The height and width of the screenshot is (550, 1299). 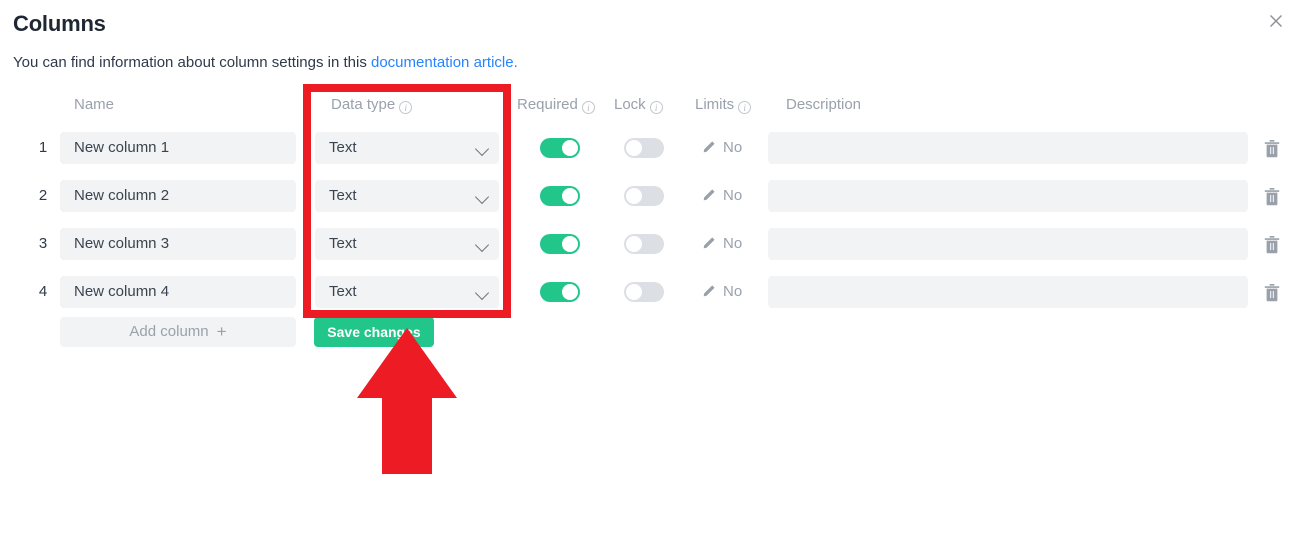 What do you see at coordinates (630, 104) in the screenshot?
I see `header-lock-label: Lock` at bounding box center [630, 104].